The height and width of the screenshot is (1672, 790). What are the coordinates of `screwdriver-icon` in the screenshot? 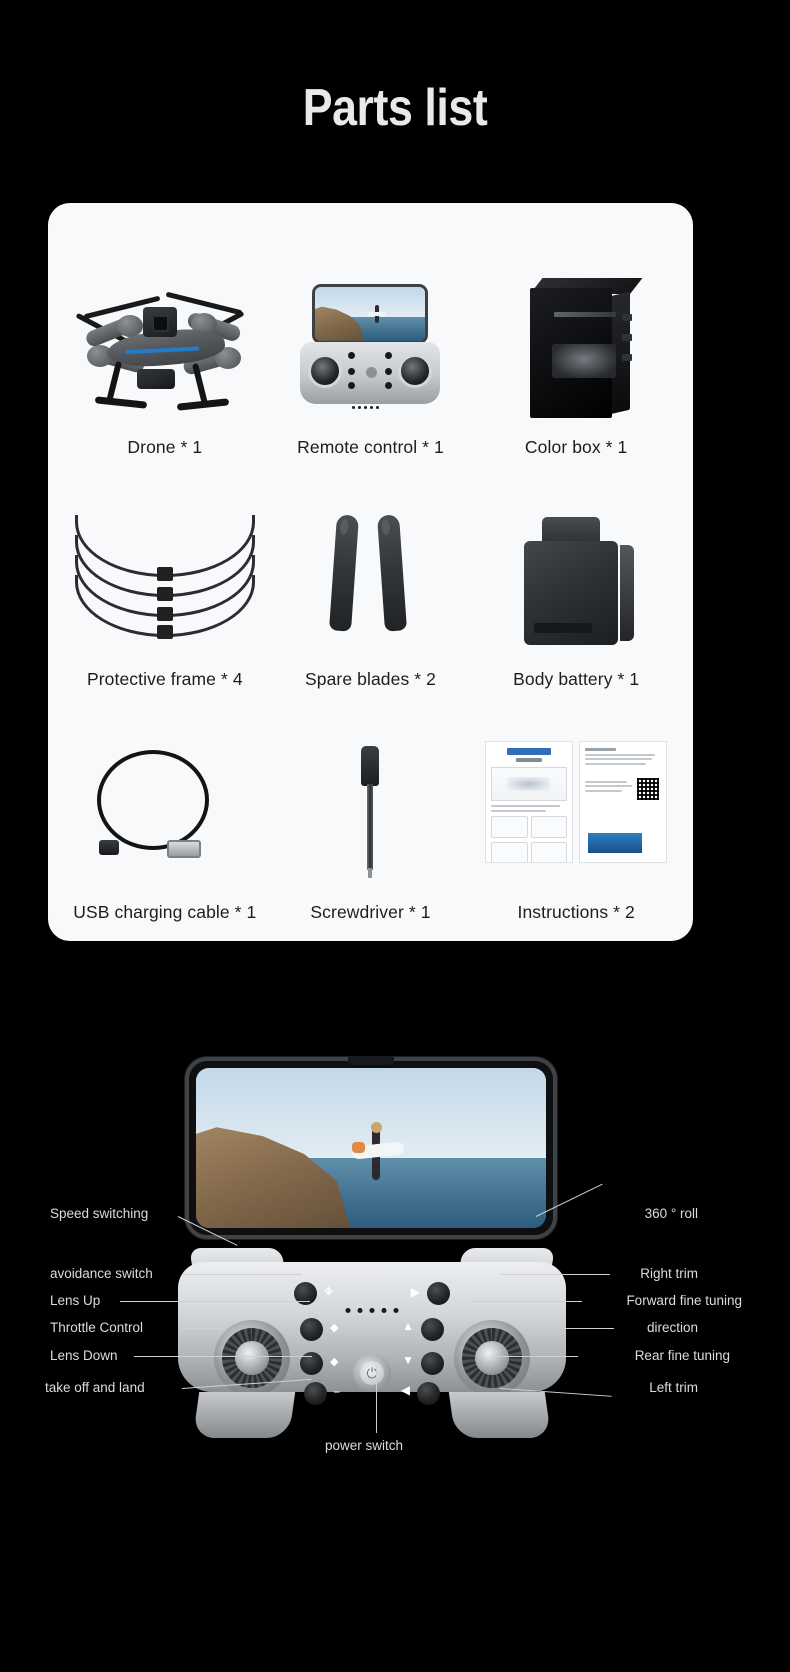 It's located at (371, 814).